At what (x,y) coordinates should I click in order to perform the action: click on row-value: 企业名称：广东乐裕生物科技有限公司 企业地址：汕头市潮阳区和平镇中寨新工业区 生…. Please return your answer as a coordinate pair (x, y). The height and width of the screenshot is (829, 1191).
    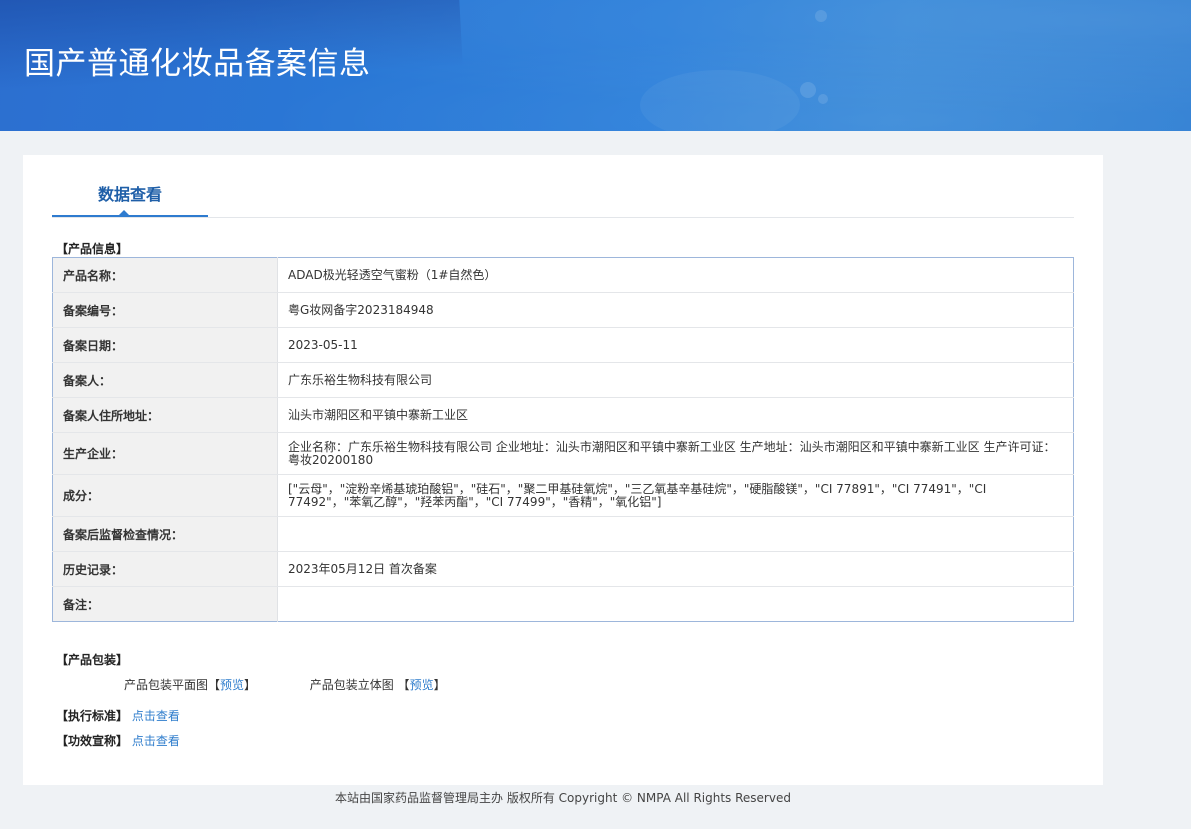
    Looking at the image, I should click on (675, 453).